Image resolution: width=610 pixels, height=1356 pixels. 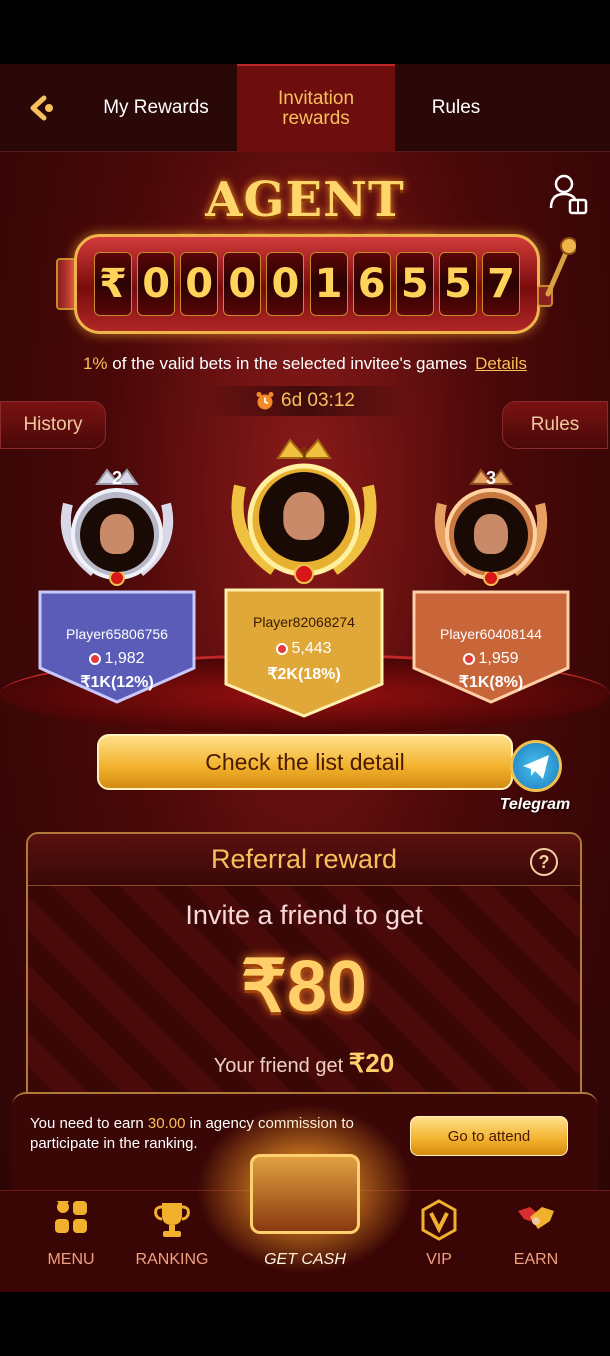 I want to click on history-tab: History, so click(x=53, y=425).